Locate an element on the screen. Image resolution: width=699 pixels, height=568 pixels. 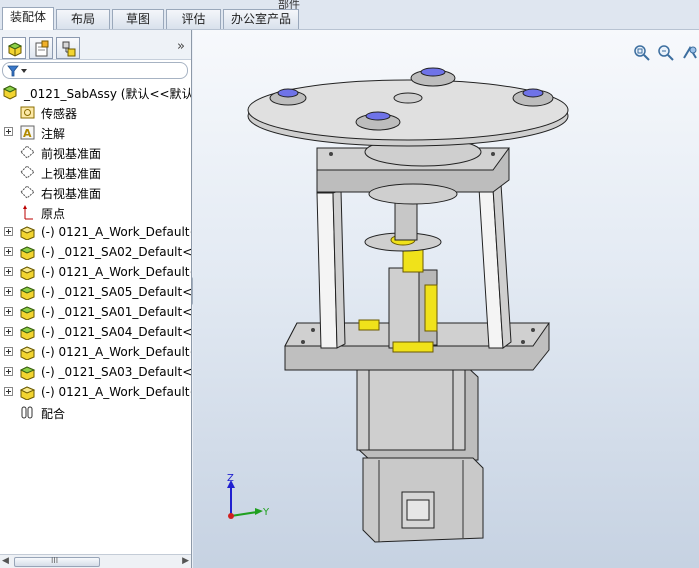
tree-item: 传感器 is located at coordinates (95, 112).